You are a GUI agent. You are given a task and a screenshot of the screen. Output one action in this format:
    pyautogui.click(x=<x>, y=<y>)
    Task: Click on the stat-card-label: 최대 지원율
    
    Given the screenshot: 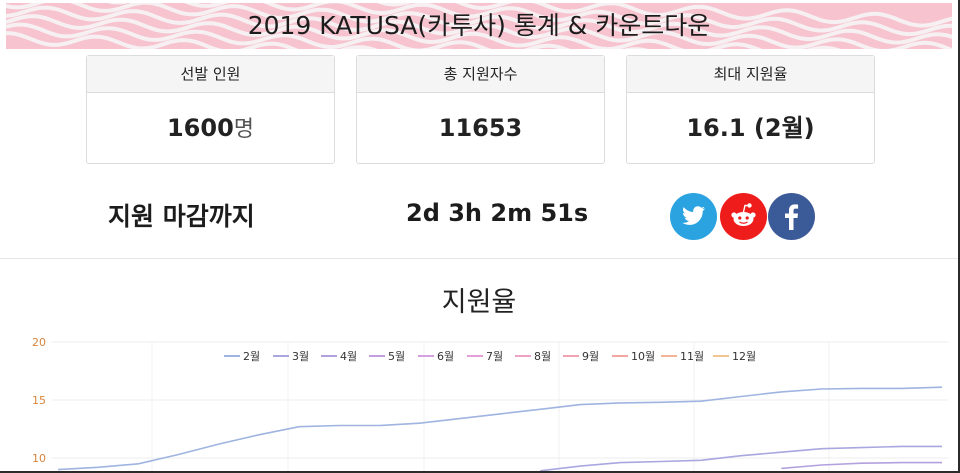 What is the action you would take?
    pyautogui.click(x=750, y=74)
    